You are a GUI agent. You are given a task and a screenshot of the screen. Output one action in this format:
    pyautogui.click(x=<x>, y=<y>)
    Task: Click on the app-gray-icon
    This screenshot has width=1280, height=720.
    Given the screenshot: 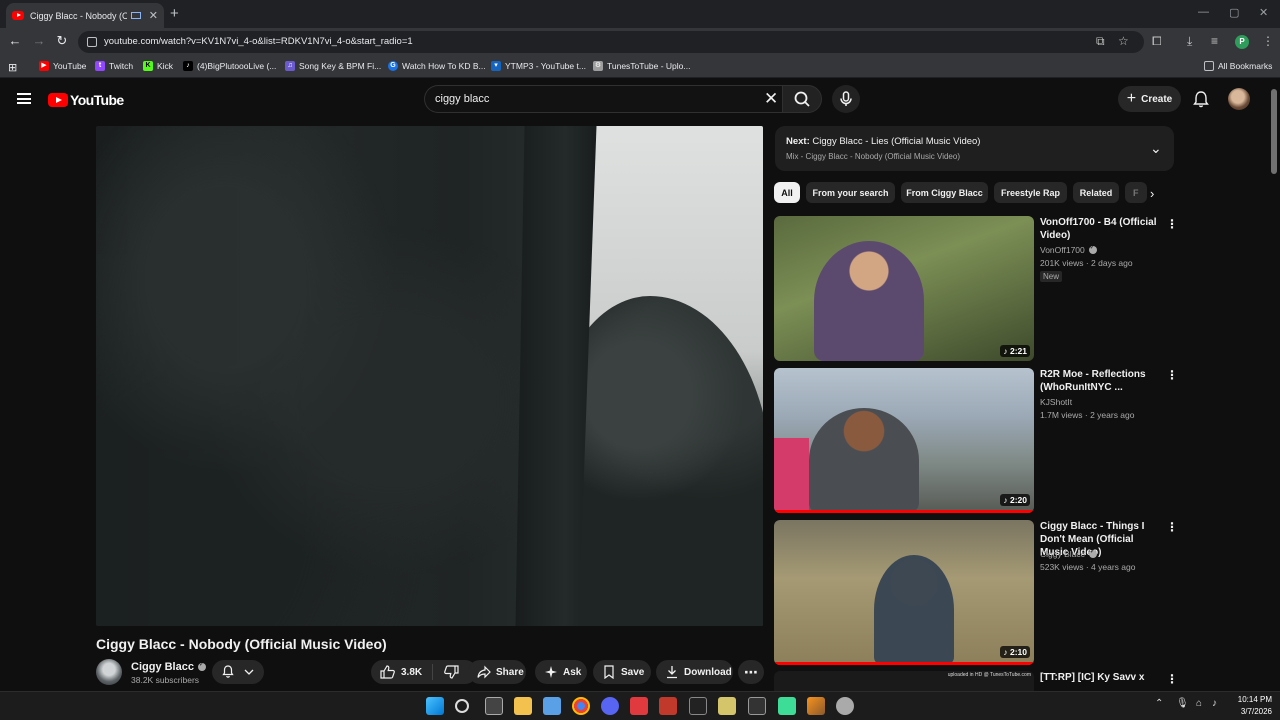 What is the action you would take?
    pyautogui.click(x=757, y=706)
    